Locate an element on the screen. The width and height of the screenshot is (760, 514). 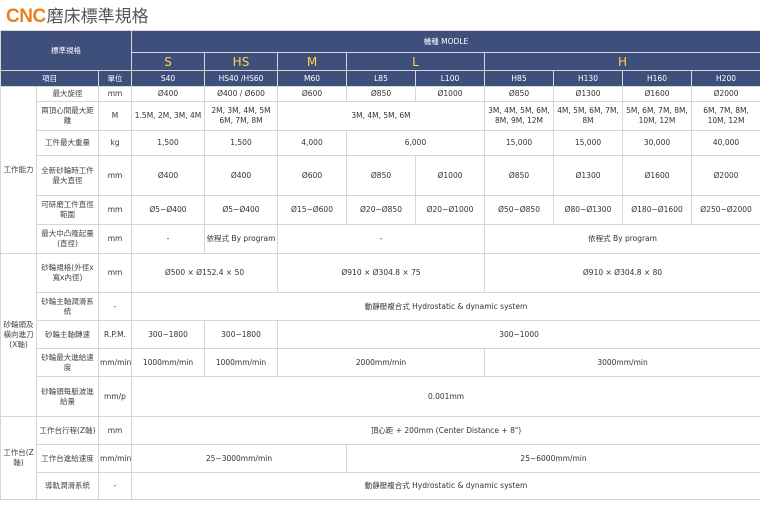
cell: 300~1000 is located at coordinates (518, 334).